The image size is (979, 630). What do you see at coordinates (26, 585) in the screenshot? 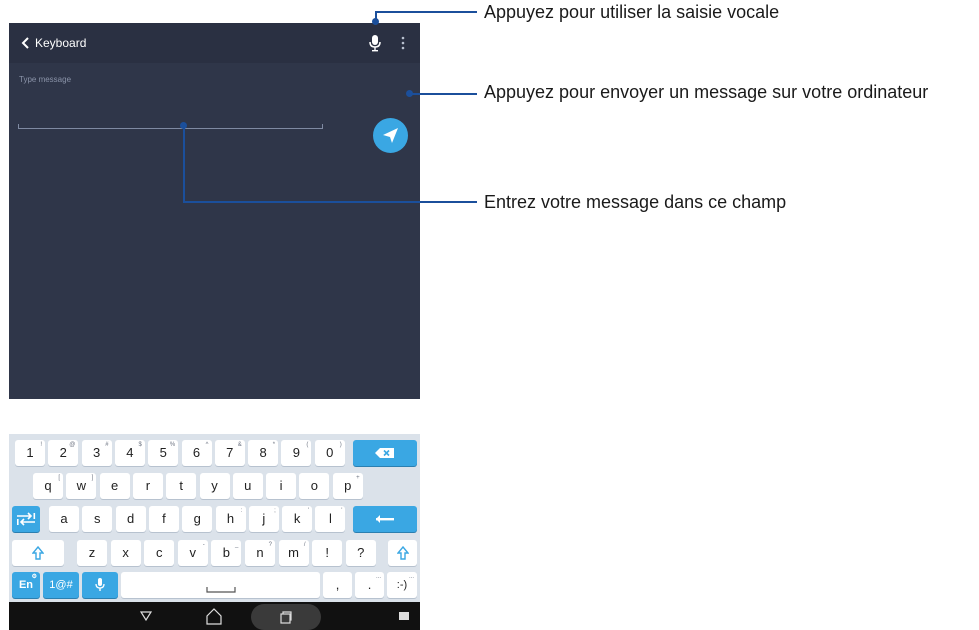
I see `language-key: En ⚙` at bounding box center [26, 585].